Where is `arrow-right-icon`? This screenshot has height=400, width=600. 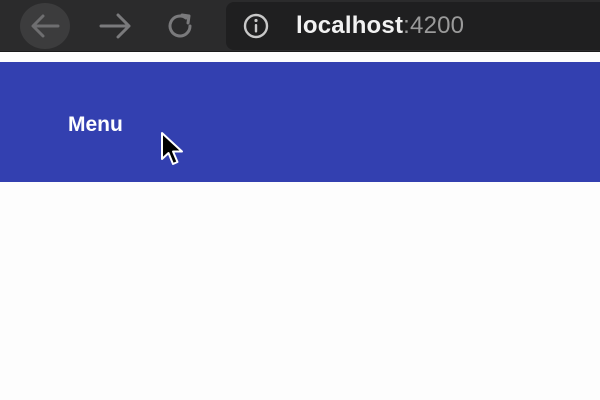
arrow-right-icon is located at coordinates (115, 26).